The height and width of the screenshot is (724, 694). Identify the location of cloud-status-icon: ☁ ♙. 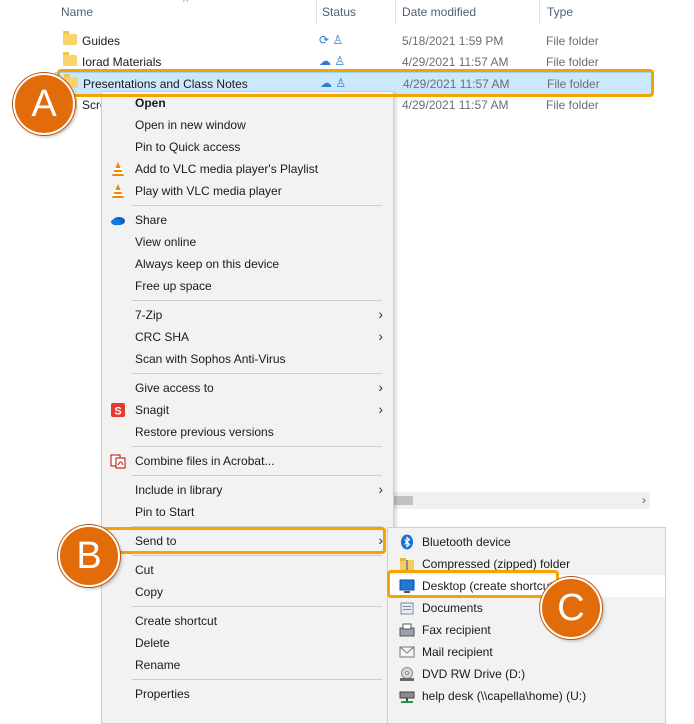
(332, 61).